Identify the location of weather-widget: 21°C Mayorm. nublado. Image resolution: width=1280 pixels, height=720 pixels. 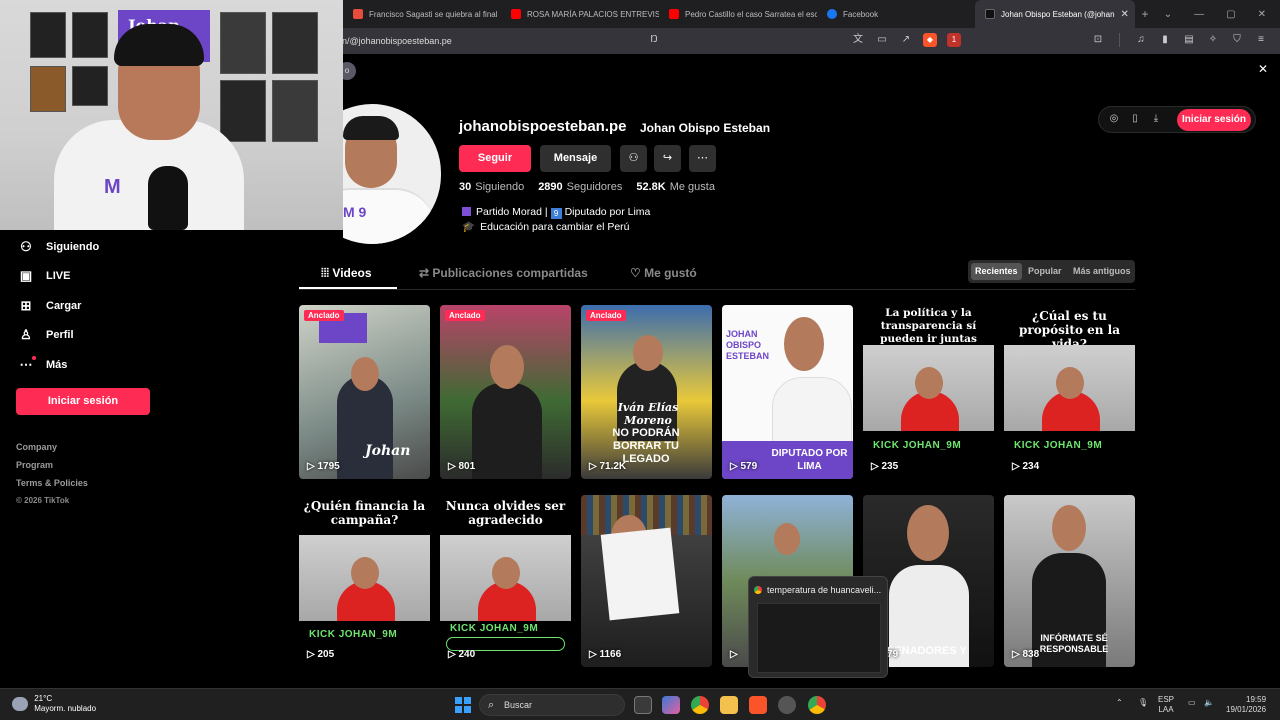
(54, 704).